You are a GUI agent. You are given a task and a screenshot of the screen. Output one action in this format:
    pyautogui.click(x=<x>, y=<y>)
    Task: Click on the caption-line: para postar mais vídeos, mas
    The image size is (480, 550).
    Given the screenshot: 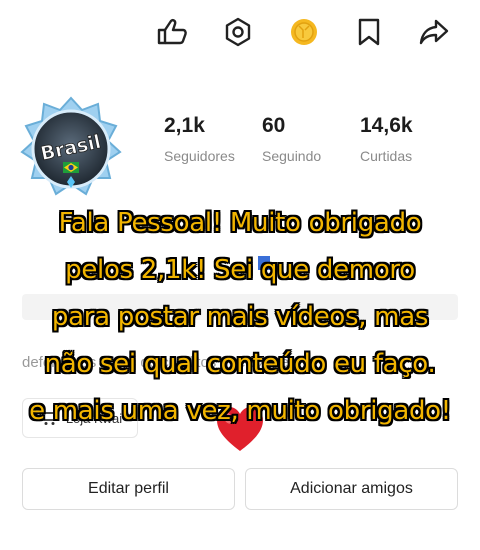 What is the action you would take?
    pyautogui.click(x=240, y=317)
    